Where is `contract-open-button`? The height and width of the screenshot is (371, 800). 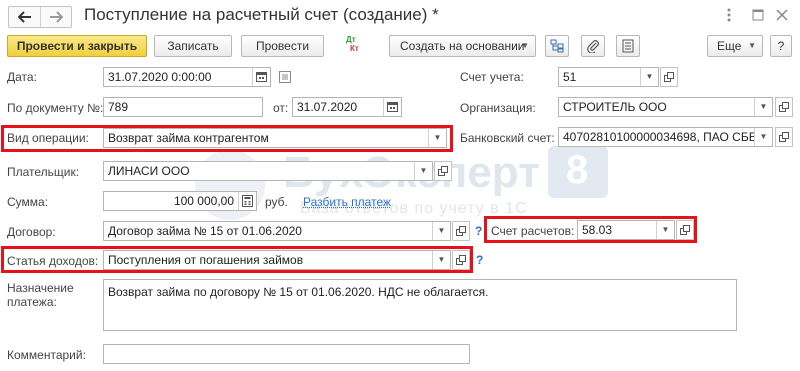 contract-open-button is located at coordinates (461, 231).